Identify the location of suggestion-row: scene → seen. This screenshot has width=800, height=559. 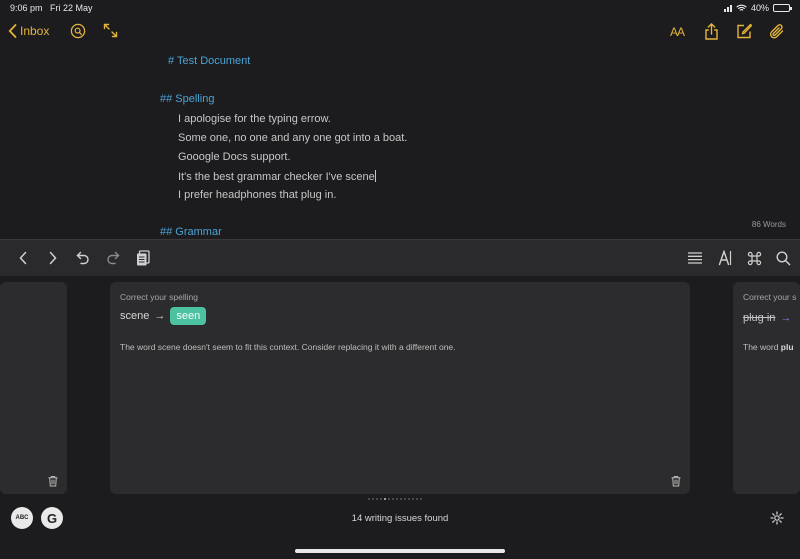
(163, 316).